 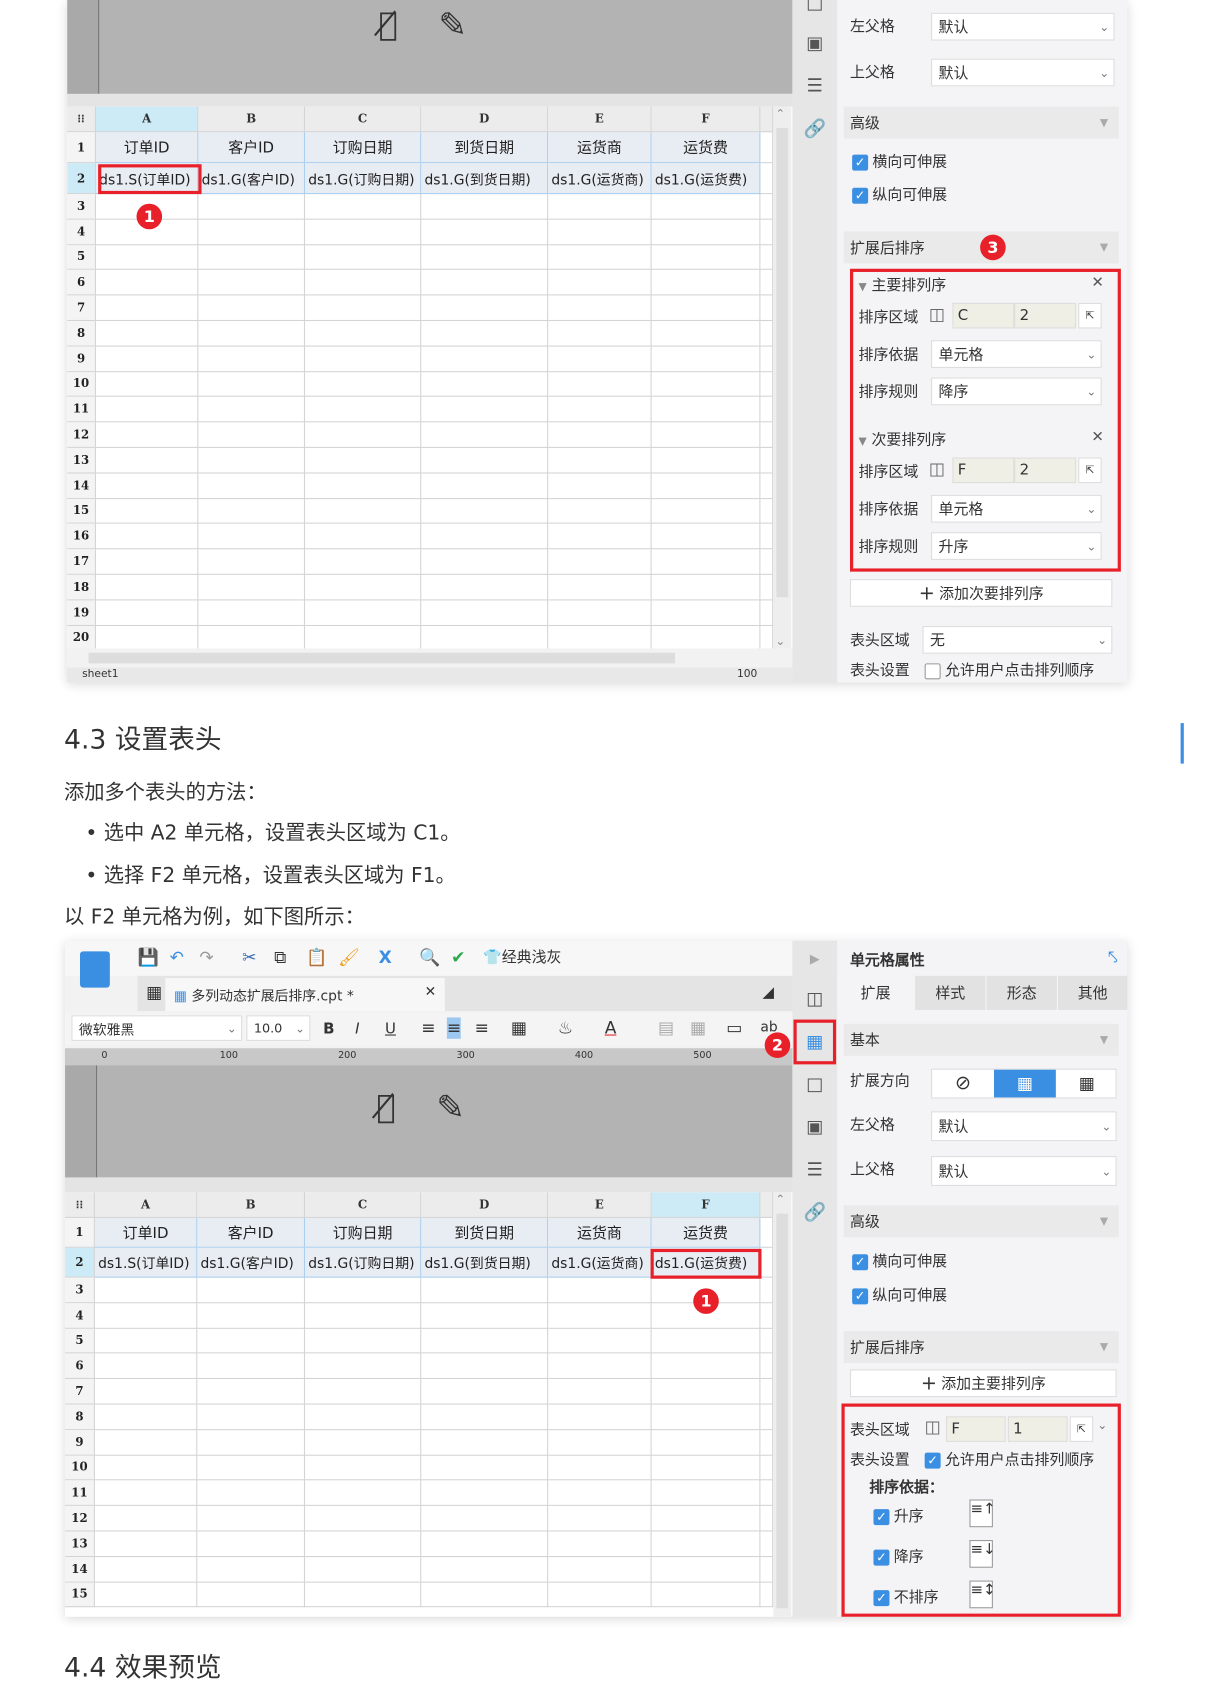 What do you see at coordinates (80, 1493) in the screenshot?
I see `row-header: 11` at bounding box center [80, 1493].